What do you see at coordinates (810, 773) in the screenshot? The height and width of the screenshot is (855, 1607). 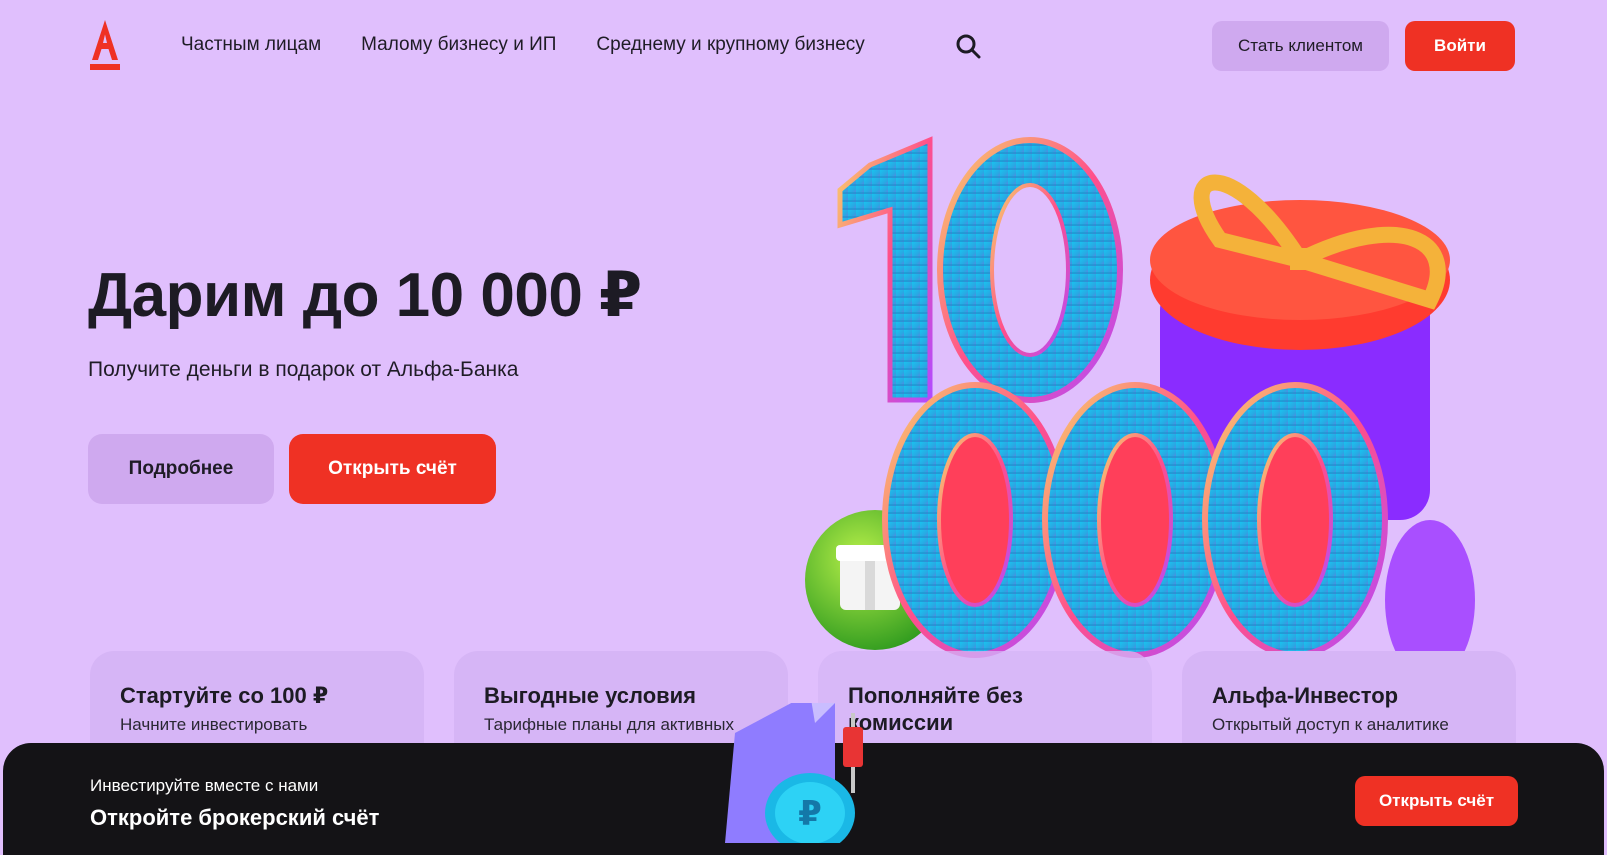 I see `ruble-coin-icon: ₽` at bounding box center [810, 773].